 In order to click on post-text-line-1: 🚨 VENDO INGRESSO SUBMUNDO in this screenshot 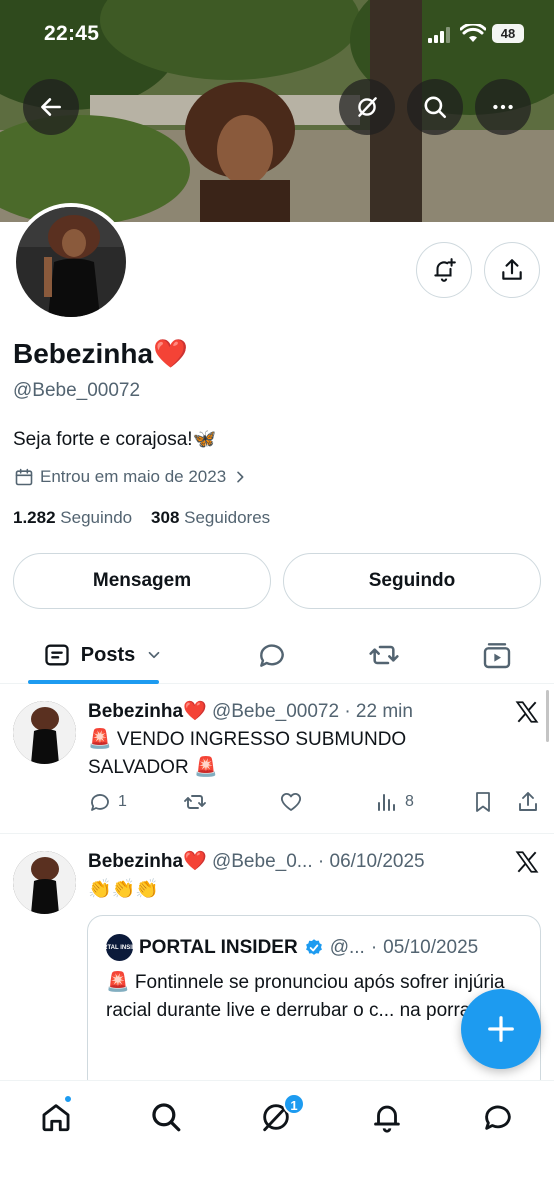, I will do `click(247, 739)`.